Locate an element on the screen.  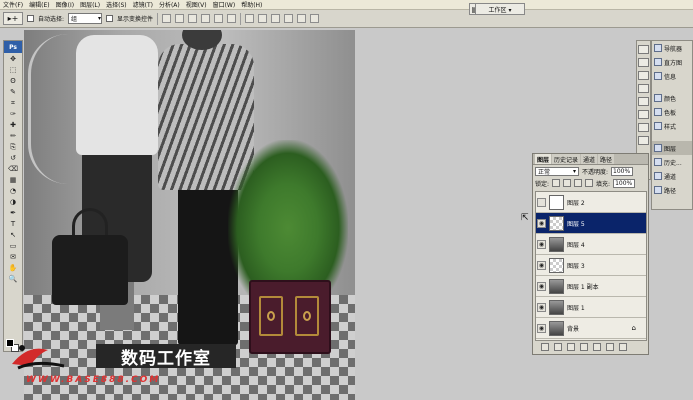
dock-item-histogram: 直方图 is located at coordinates (672, 62).